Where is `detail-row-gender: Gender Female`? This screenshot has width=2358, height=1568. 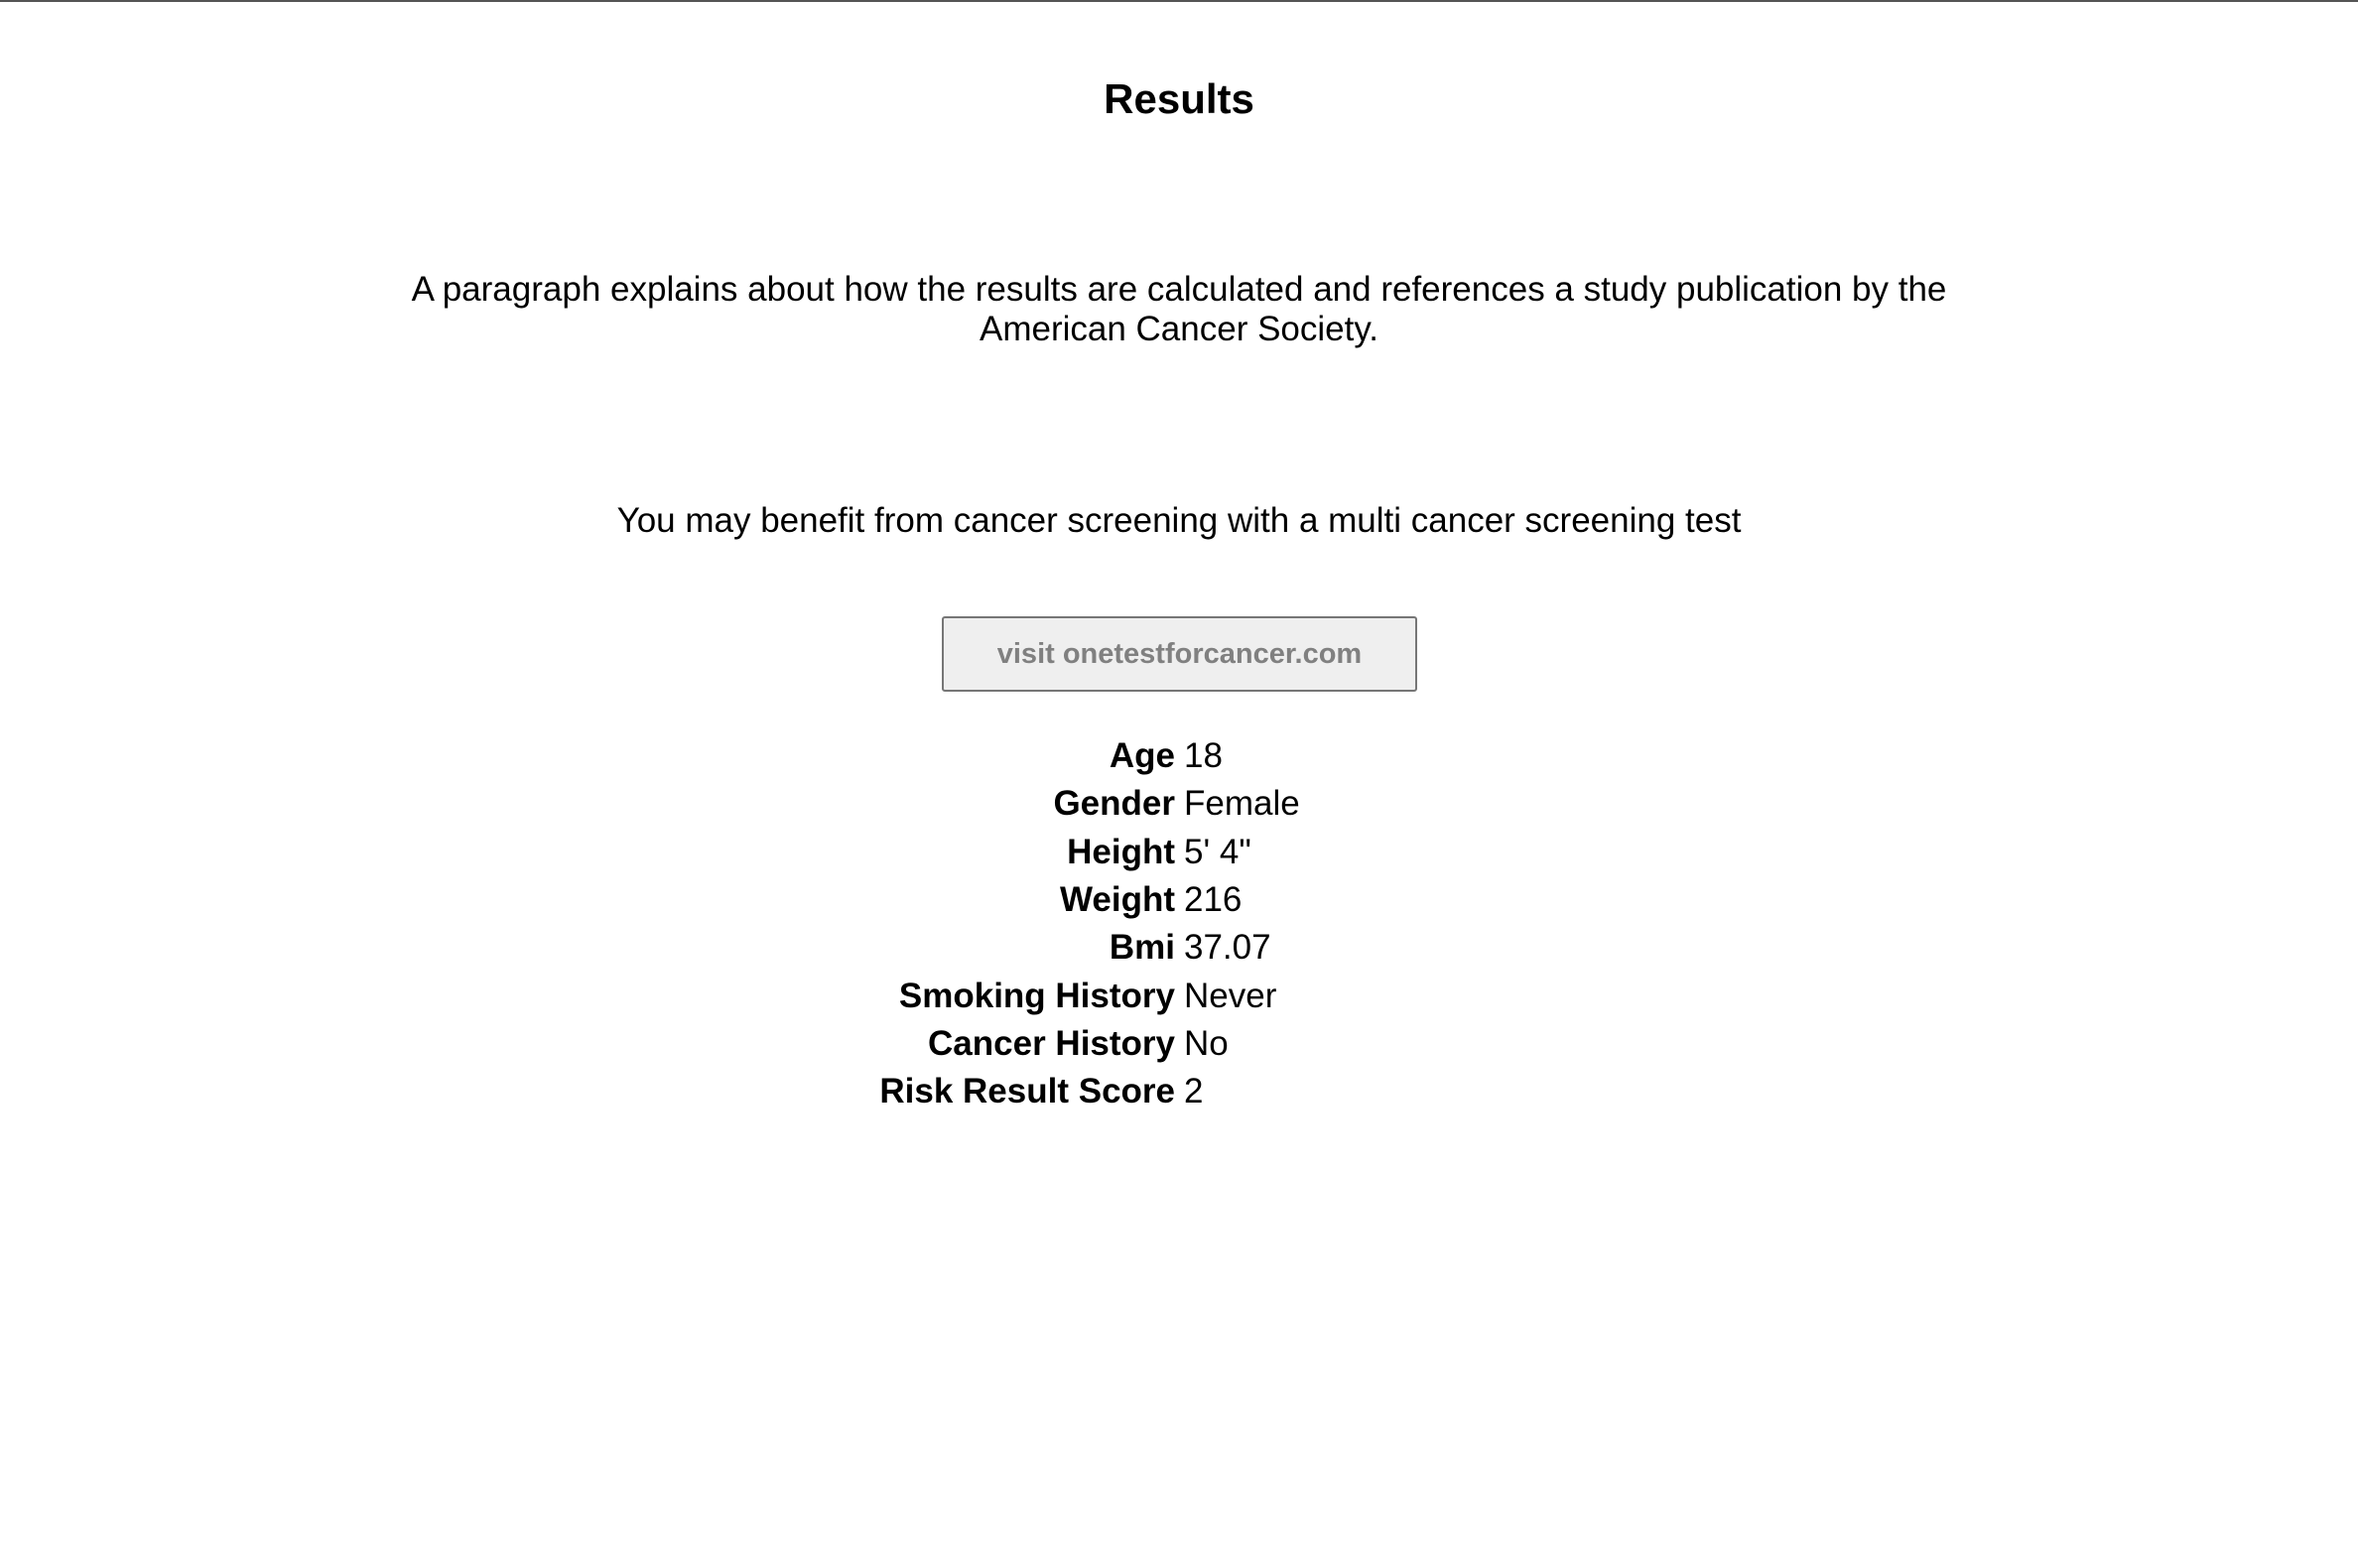
detail-row-gender: Gender Female is located at coordinates (1179, 804).